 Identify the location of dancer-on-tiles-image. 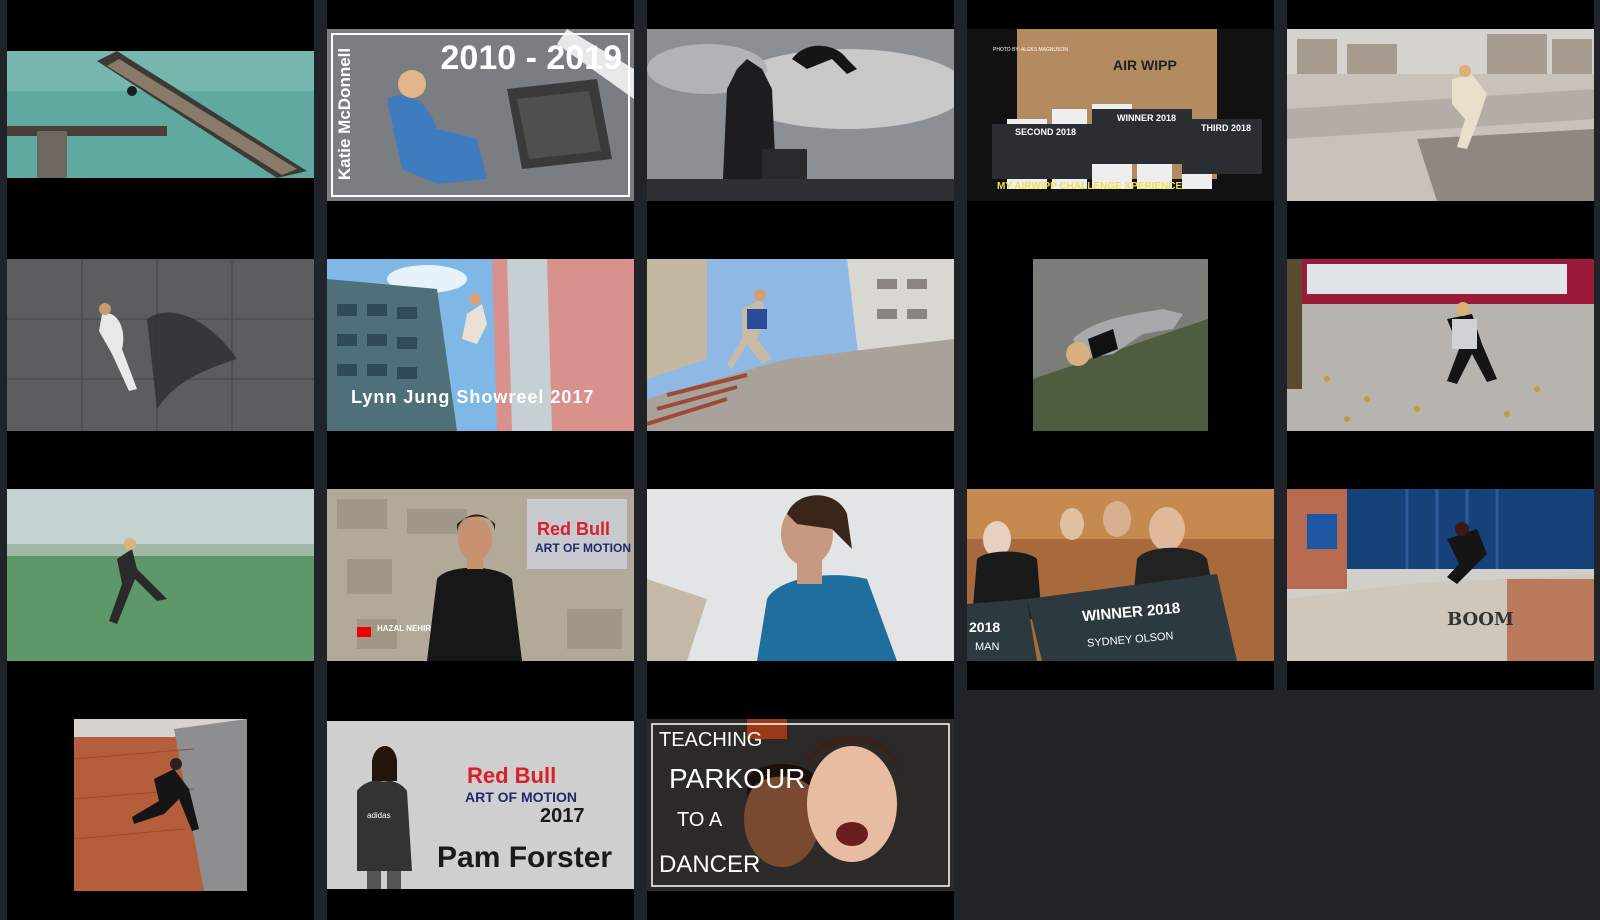
(160, 345).